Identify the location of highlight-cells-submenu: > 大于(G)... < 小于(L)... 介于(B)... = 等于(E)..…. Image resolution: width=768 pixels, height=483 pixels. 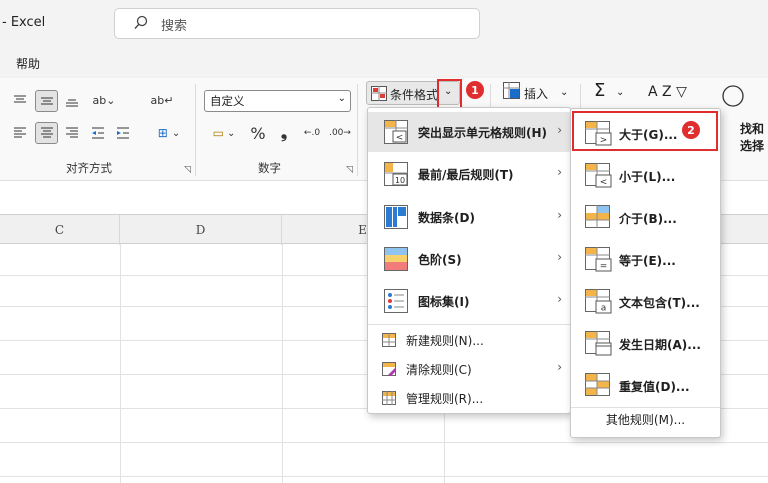
(645, 273).